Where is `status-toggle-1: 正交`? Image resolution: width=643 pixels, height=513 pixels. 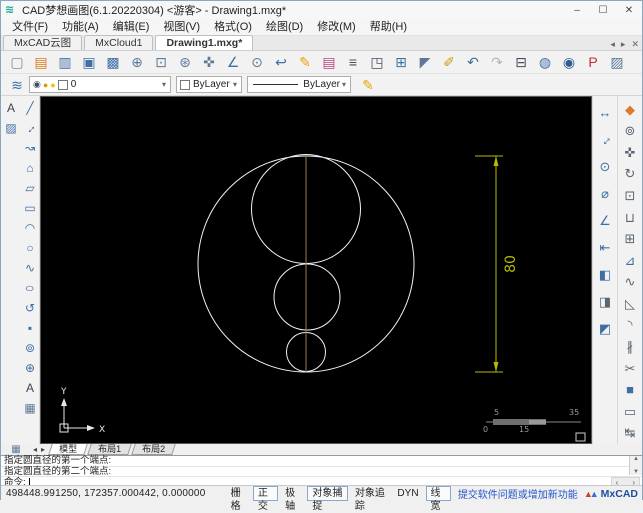 status-toggle-1: 正交 is located at coordinates (265, 499).